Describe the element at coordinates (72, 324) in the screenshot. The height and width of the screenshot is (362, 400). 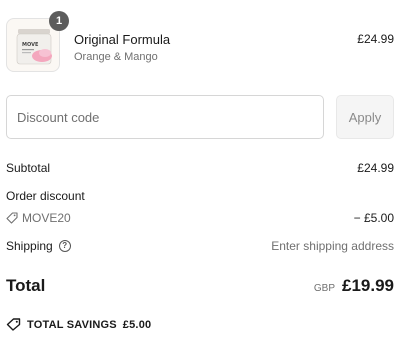
I see `savings-label: TOTAL SAVINGS` at that location.